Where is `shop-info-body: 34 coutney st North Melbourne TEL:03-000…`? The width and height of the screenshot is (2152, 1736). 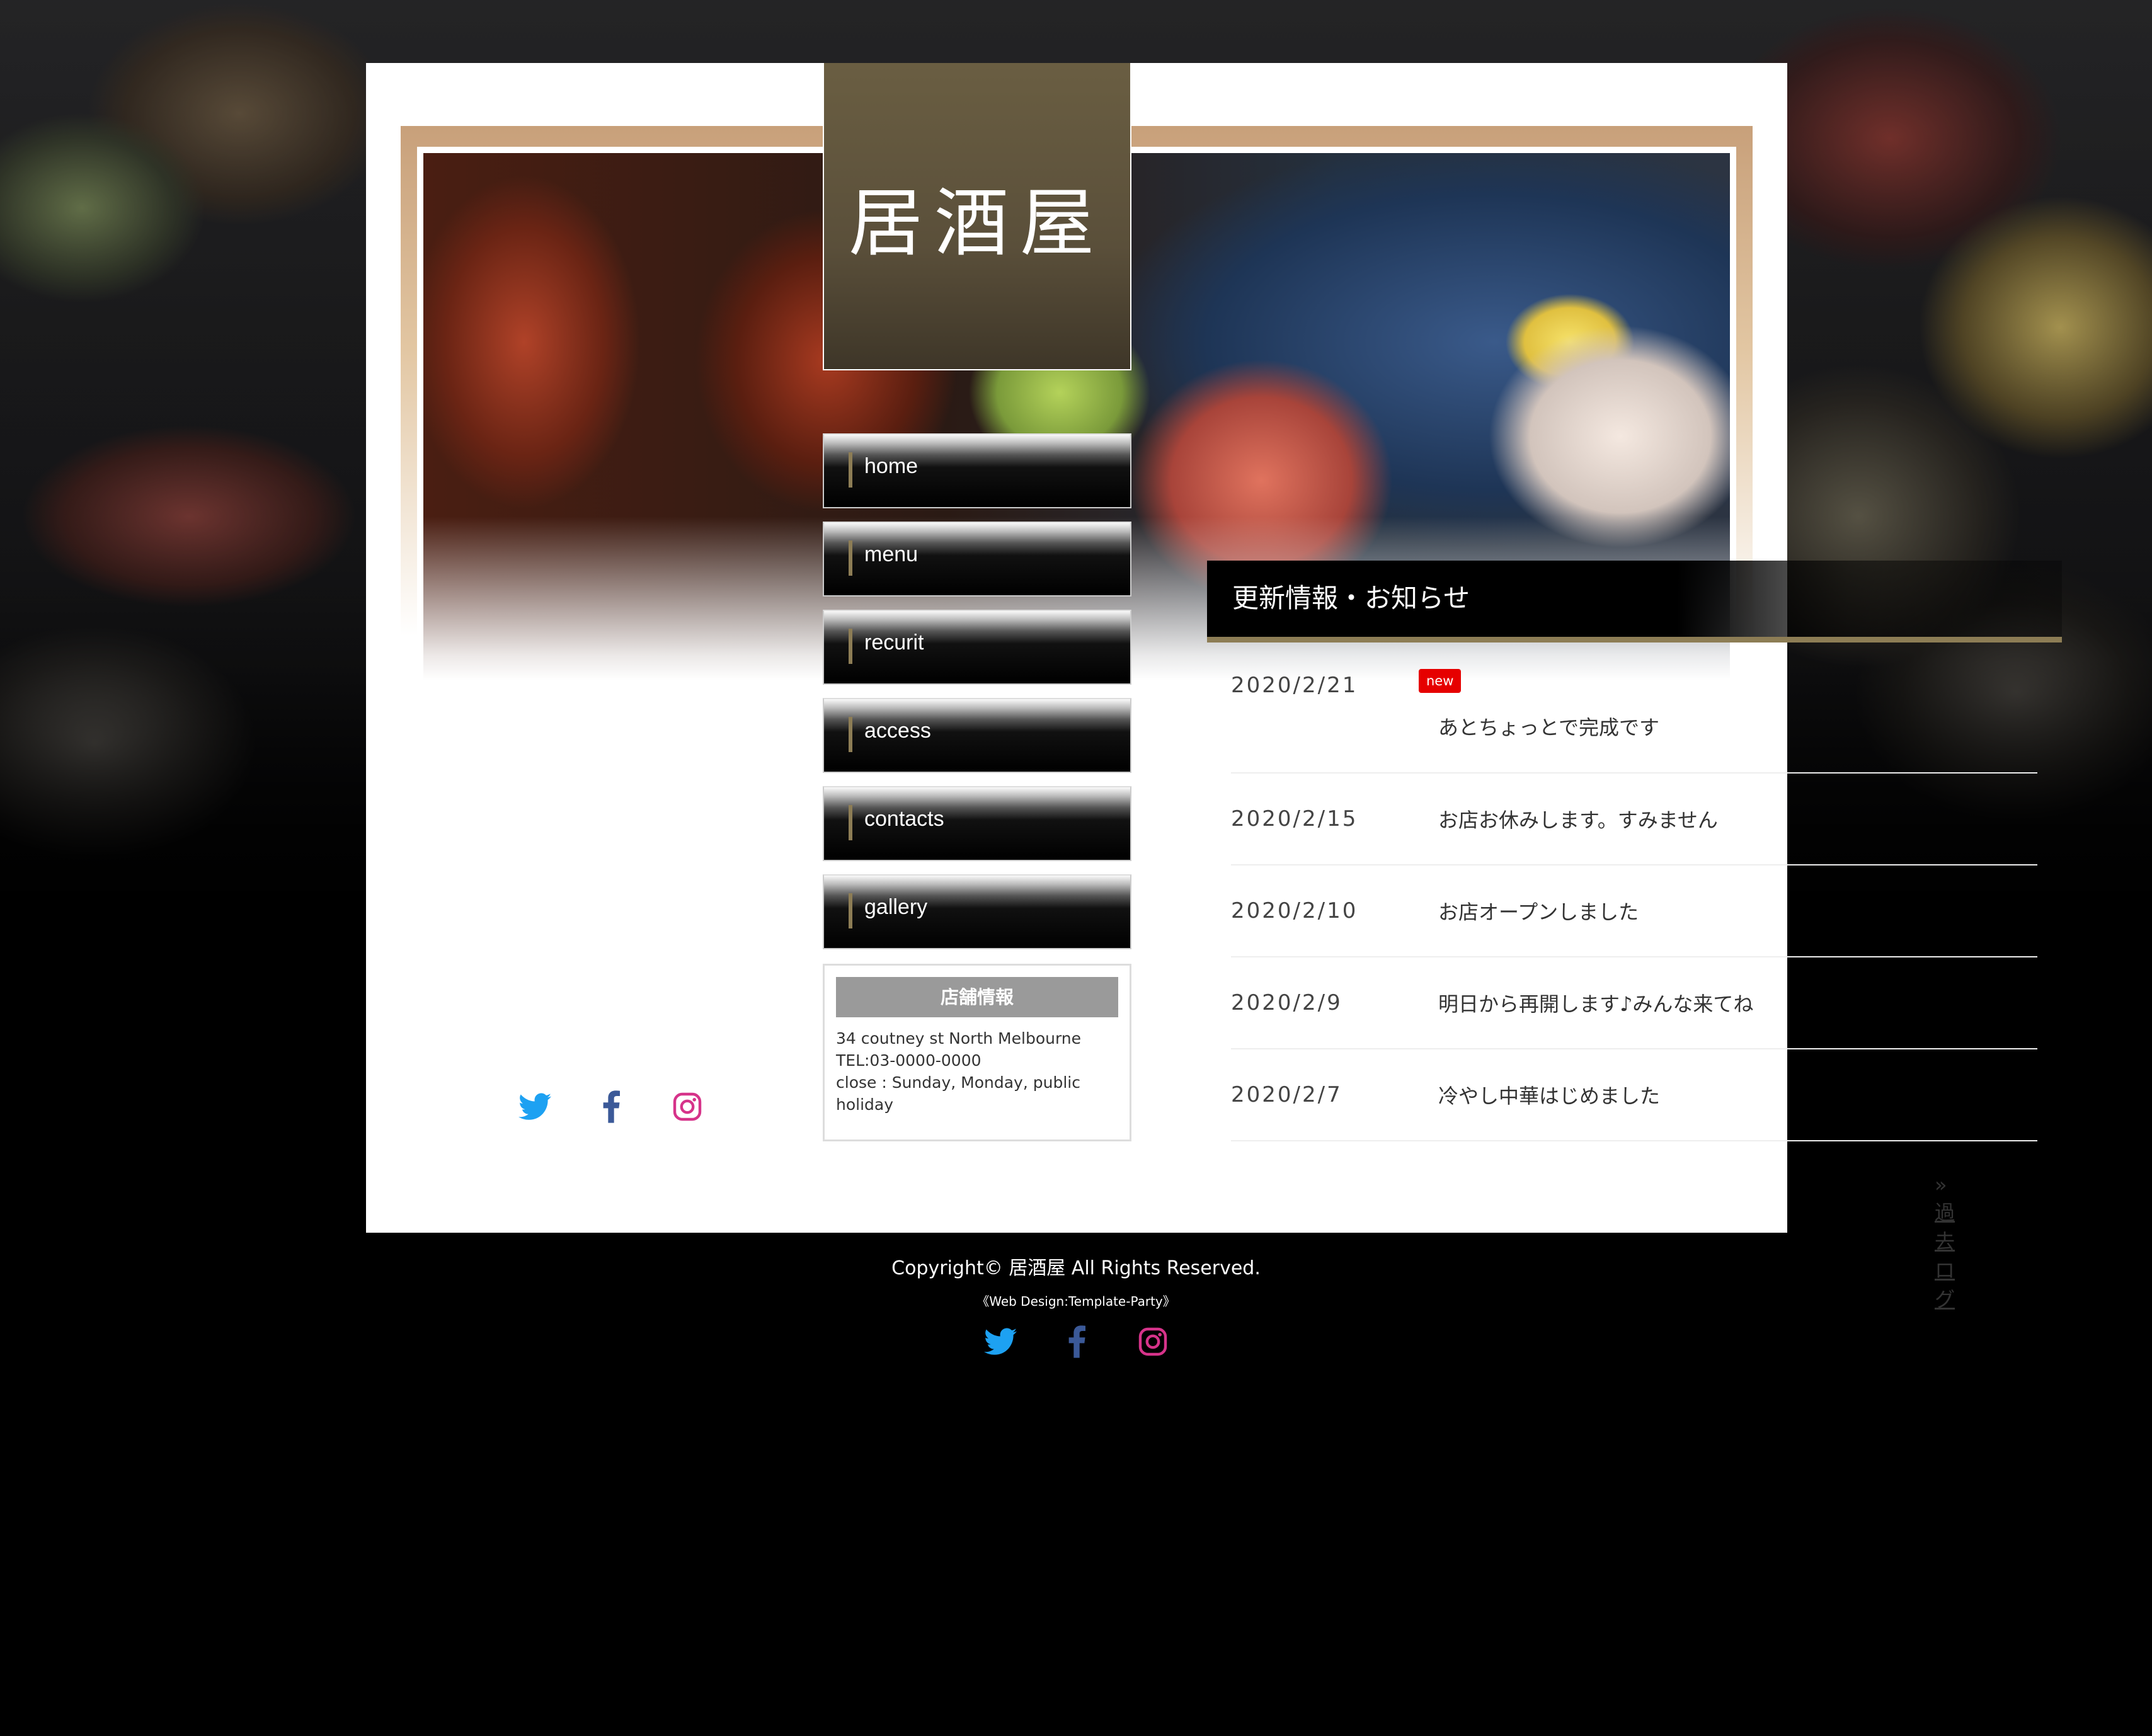
shop-info-body: 34 coutney st North Melbourne TEL:03-000… is located at coordinates (977, 1071).